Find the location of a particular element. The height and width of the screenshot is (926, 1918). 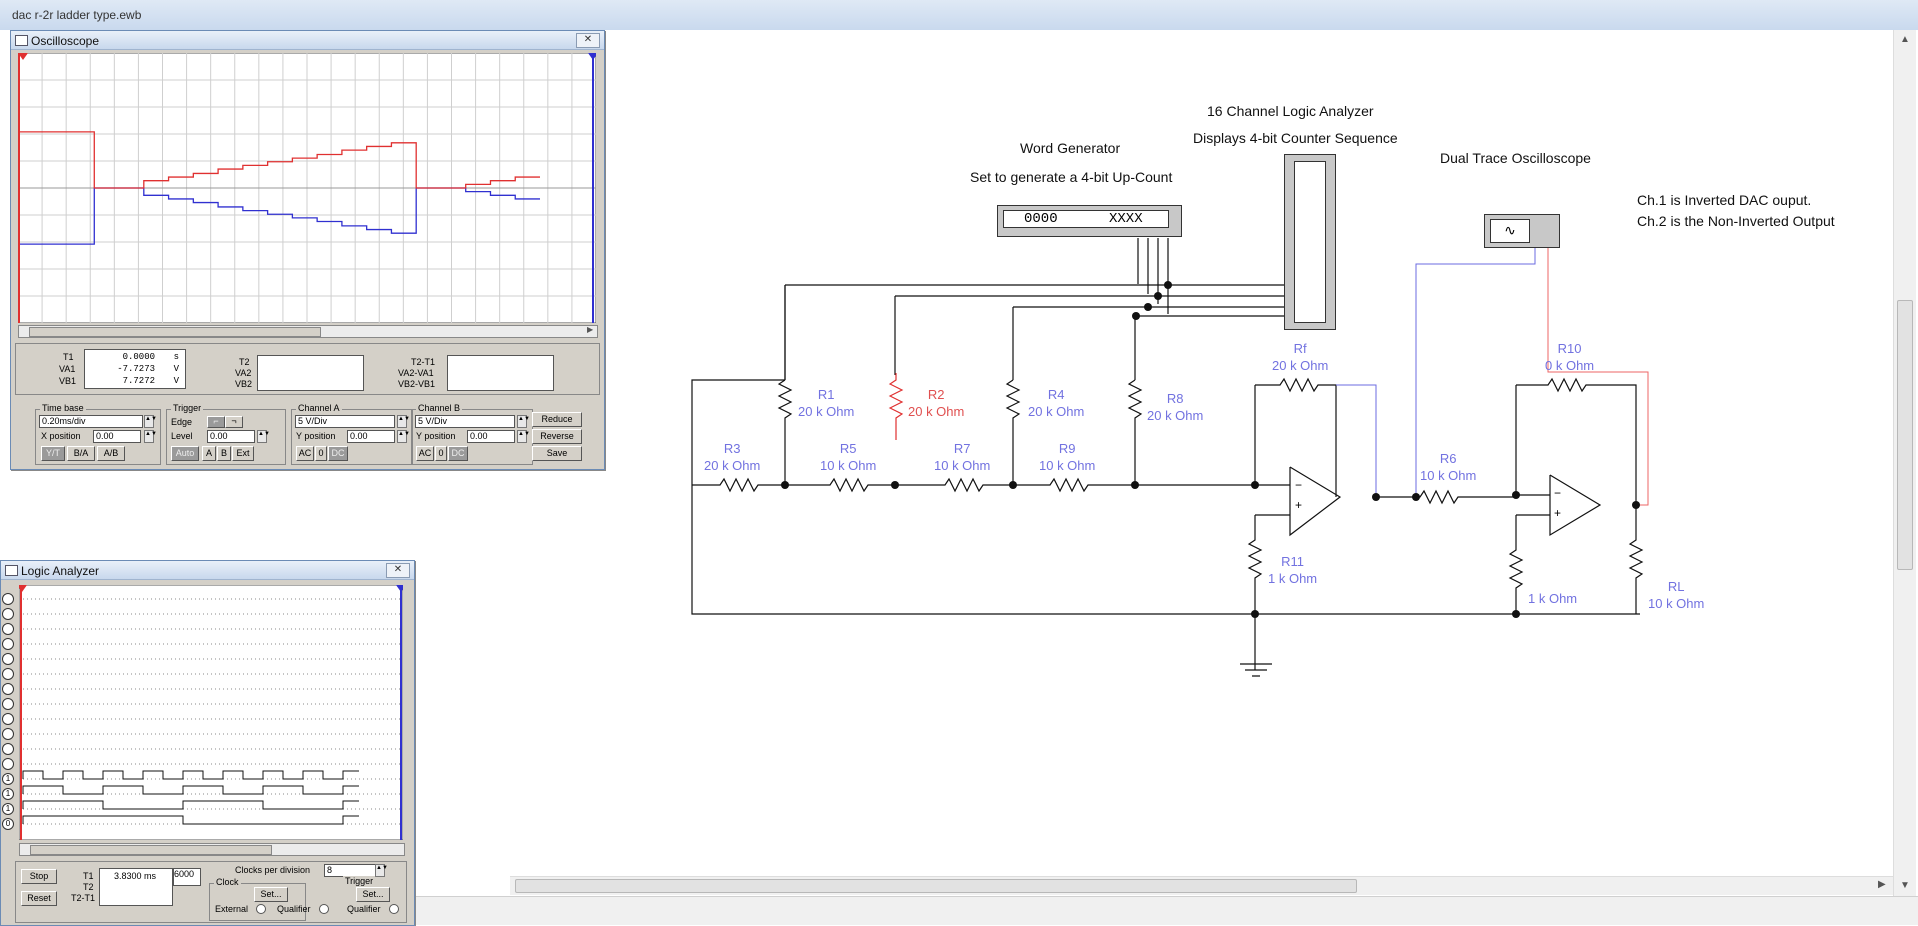

edge-falling-button: ¬ is located at coordinates (234, 422).